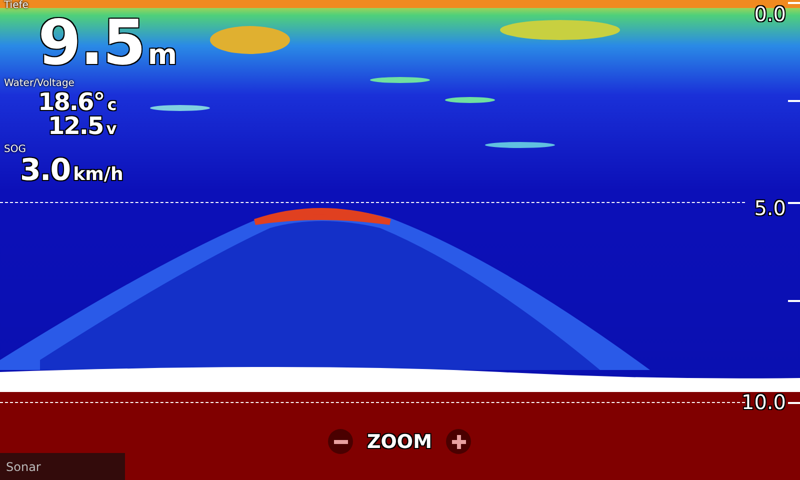  What do you see at coordinates (770, 208) in the screenshot?
I see `depth-scale-label: 5.0` at bounding box center [770, 208].